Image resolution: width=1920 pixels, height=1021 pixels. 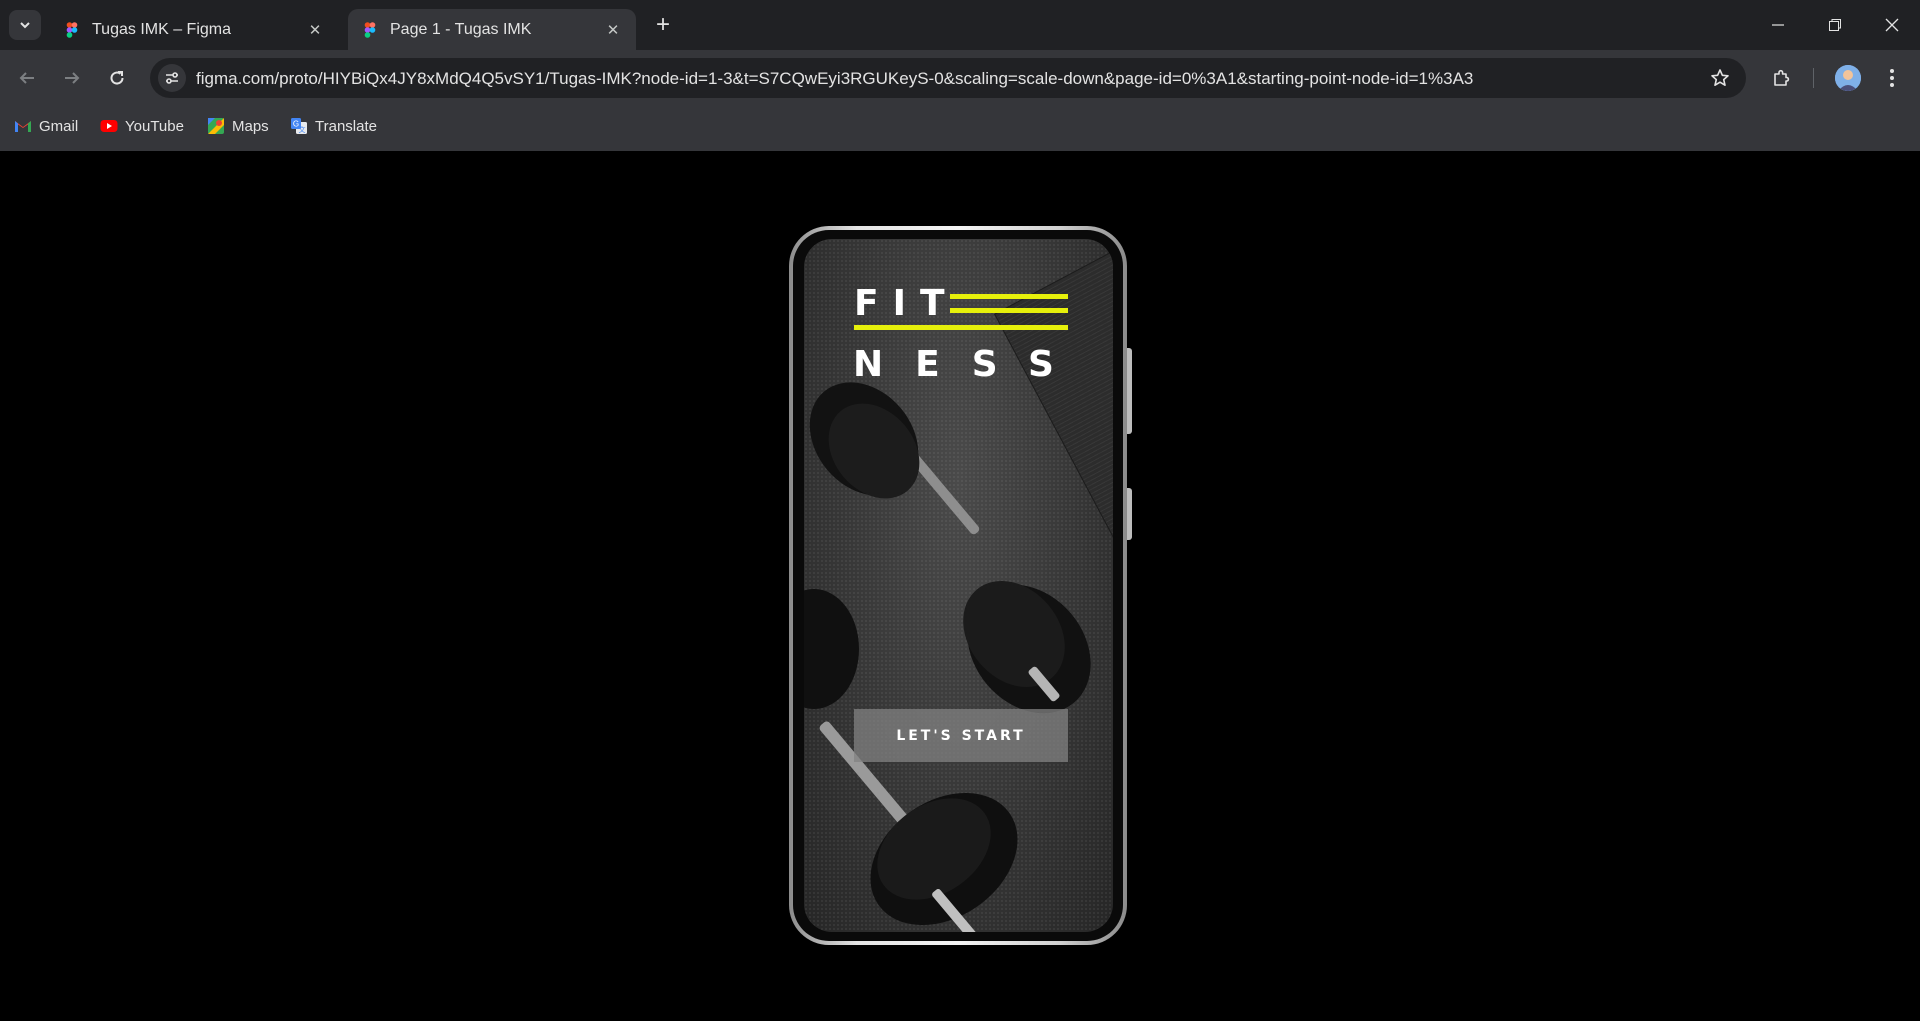 What do you see at coordinates (302, 129) in the screenshot?
I see `svg-text: 文` at bounding box center [302, 129].